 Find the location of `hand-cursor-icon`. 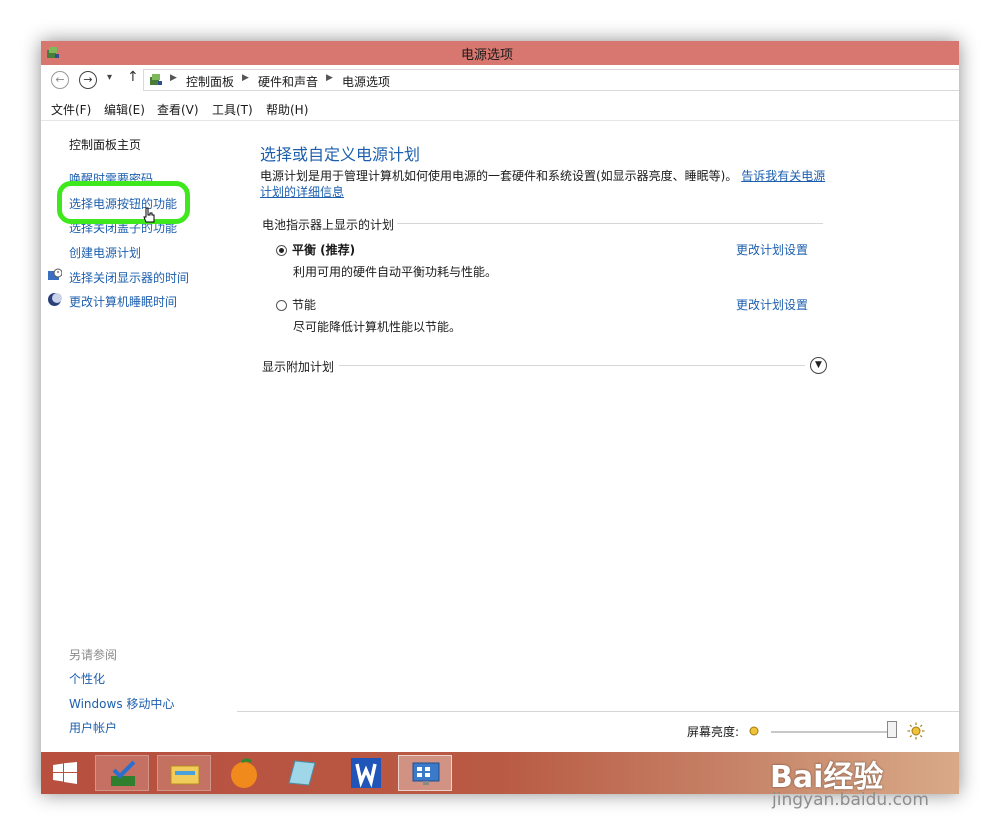

hand-cursor-icon is located at coordinates (149, 215).